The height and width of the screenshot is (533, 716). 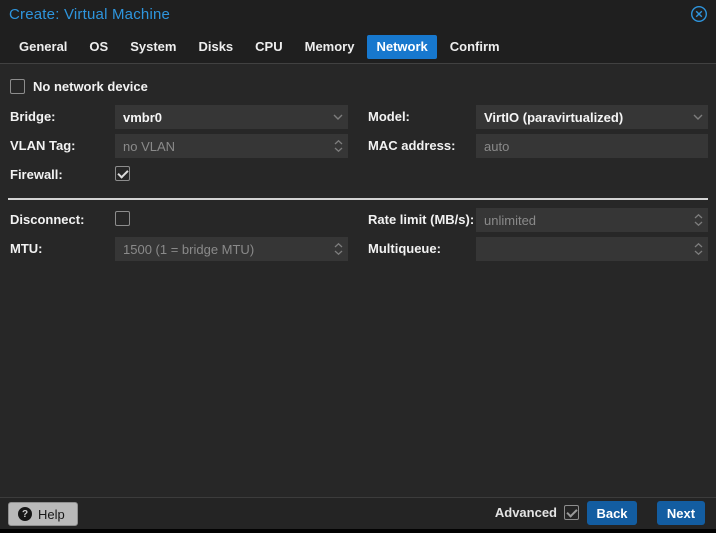 I want to click on tab-general: General, so click(x=43, y=47).